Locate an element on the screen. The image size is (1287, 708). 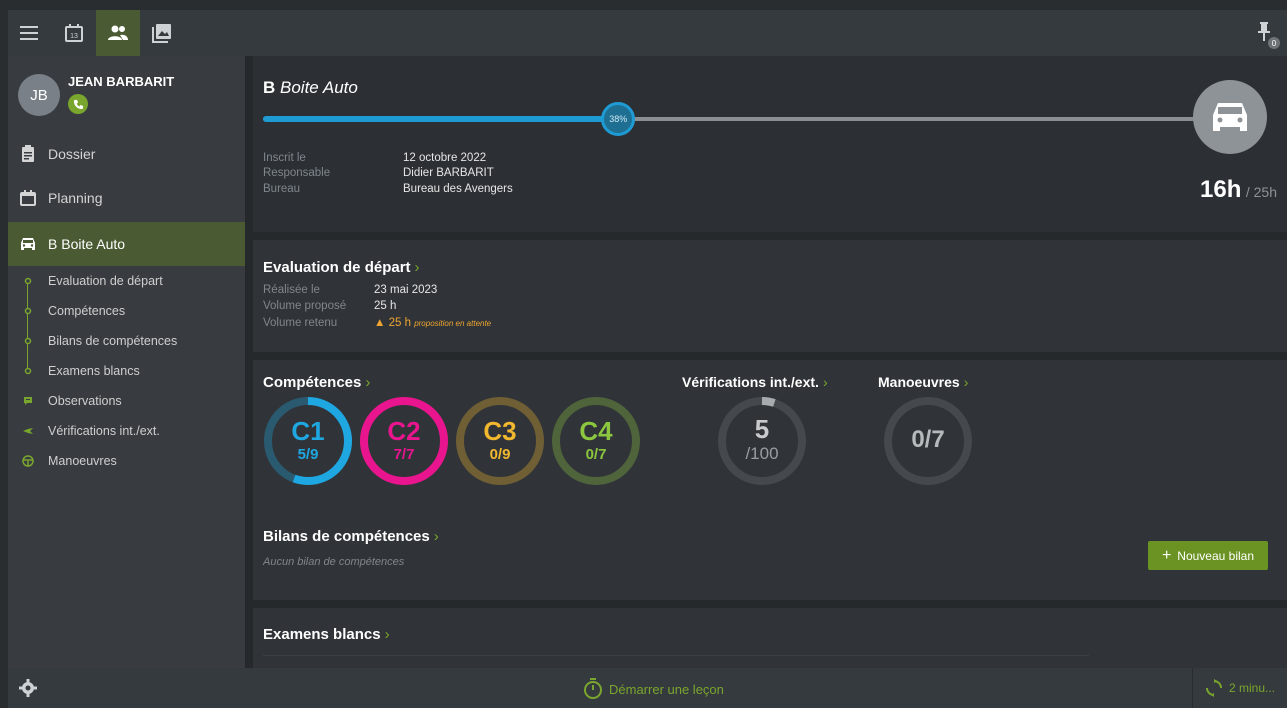
examens-title: Examens blancs › is located at coordinates (326, 634).